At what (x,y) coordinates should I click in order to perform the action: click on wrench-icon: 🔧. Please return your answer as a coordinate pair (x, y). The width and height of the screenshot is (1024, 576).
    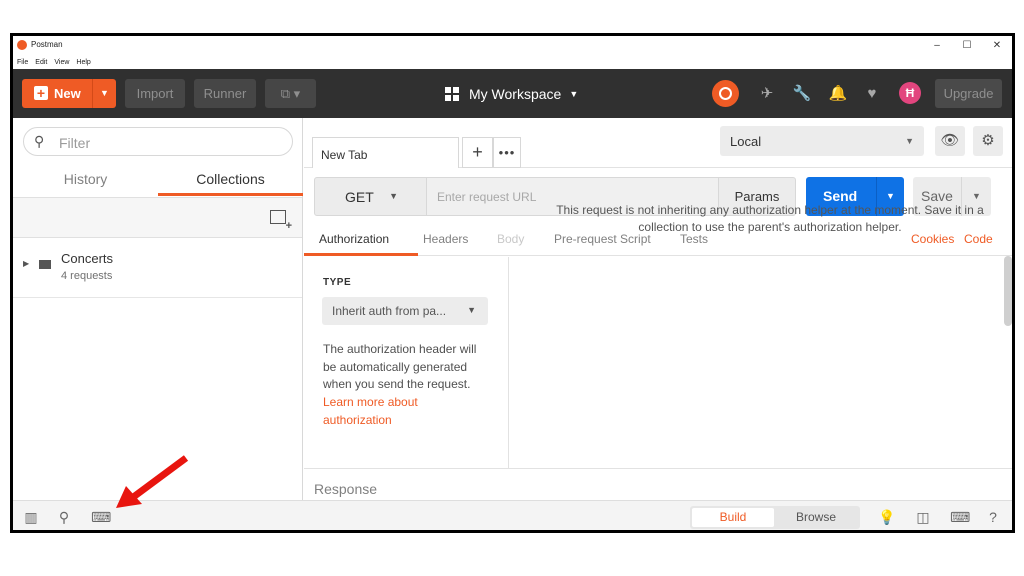
    Looking at the image, I should click on (802, 94).